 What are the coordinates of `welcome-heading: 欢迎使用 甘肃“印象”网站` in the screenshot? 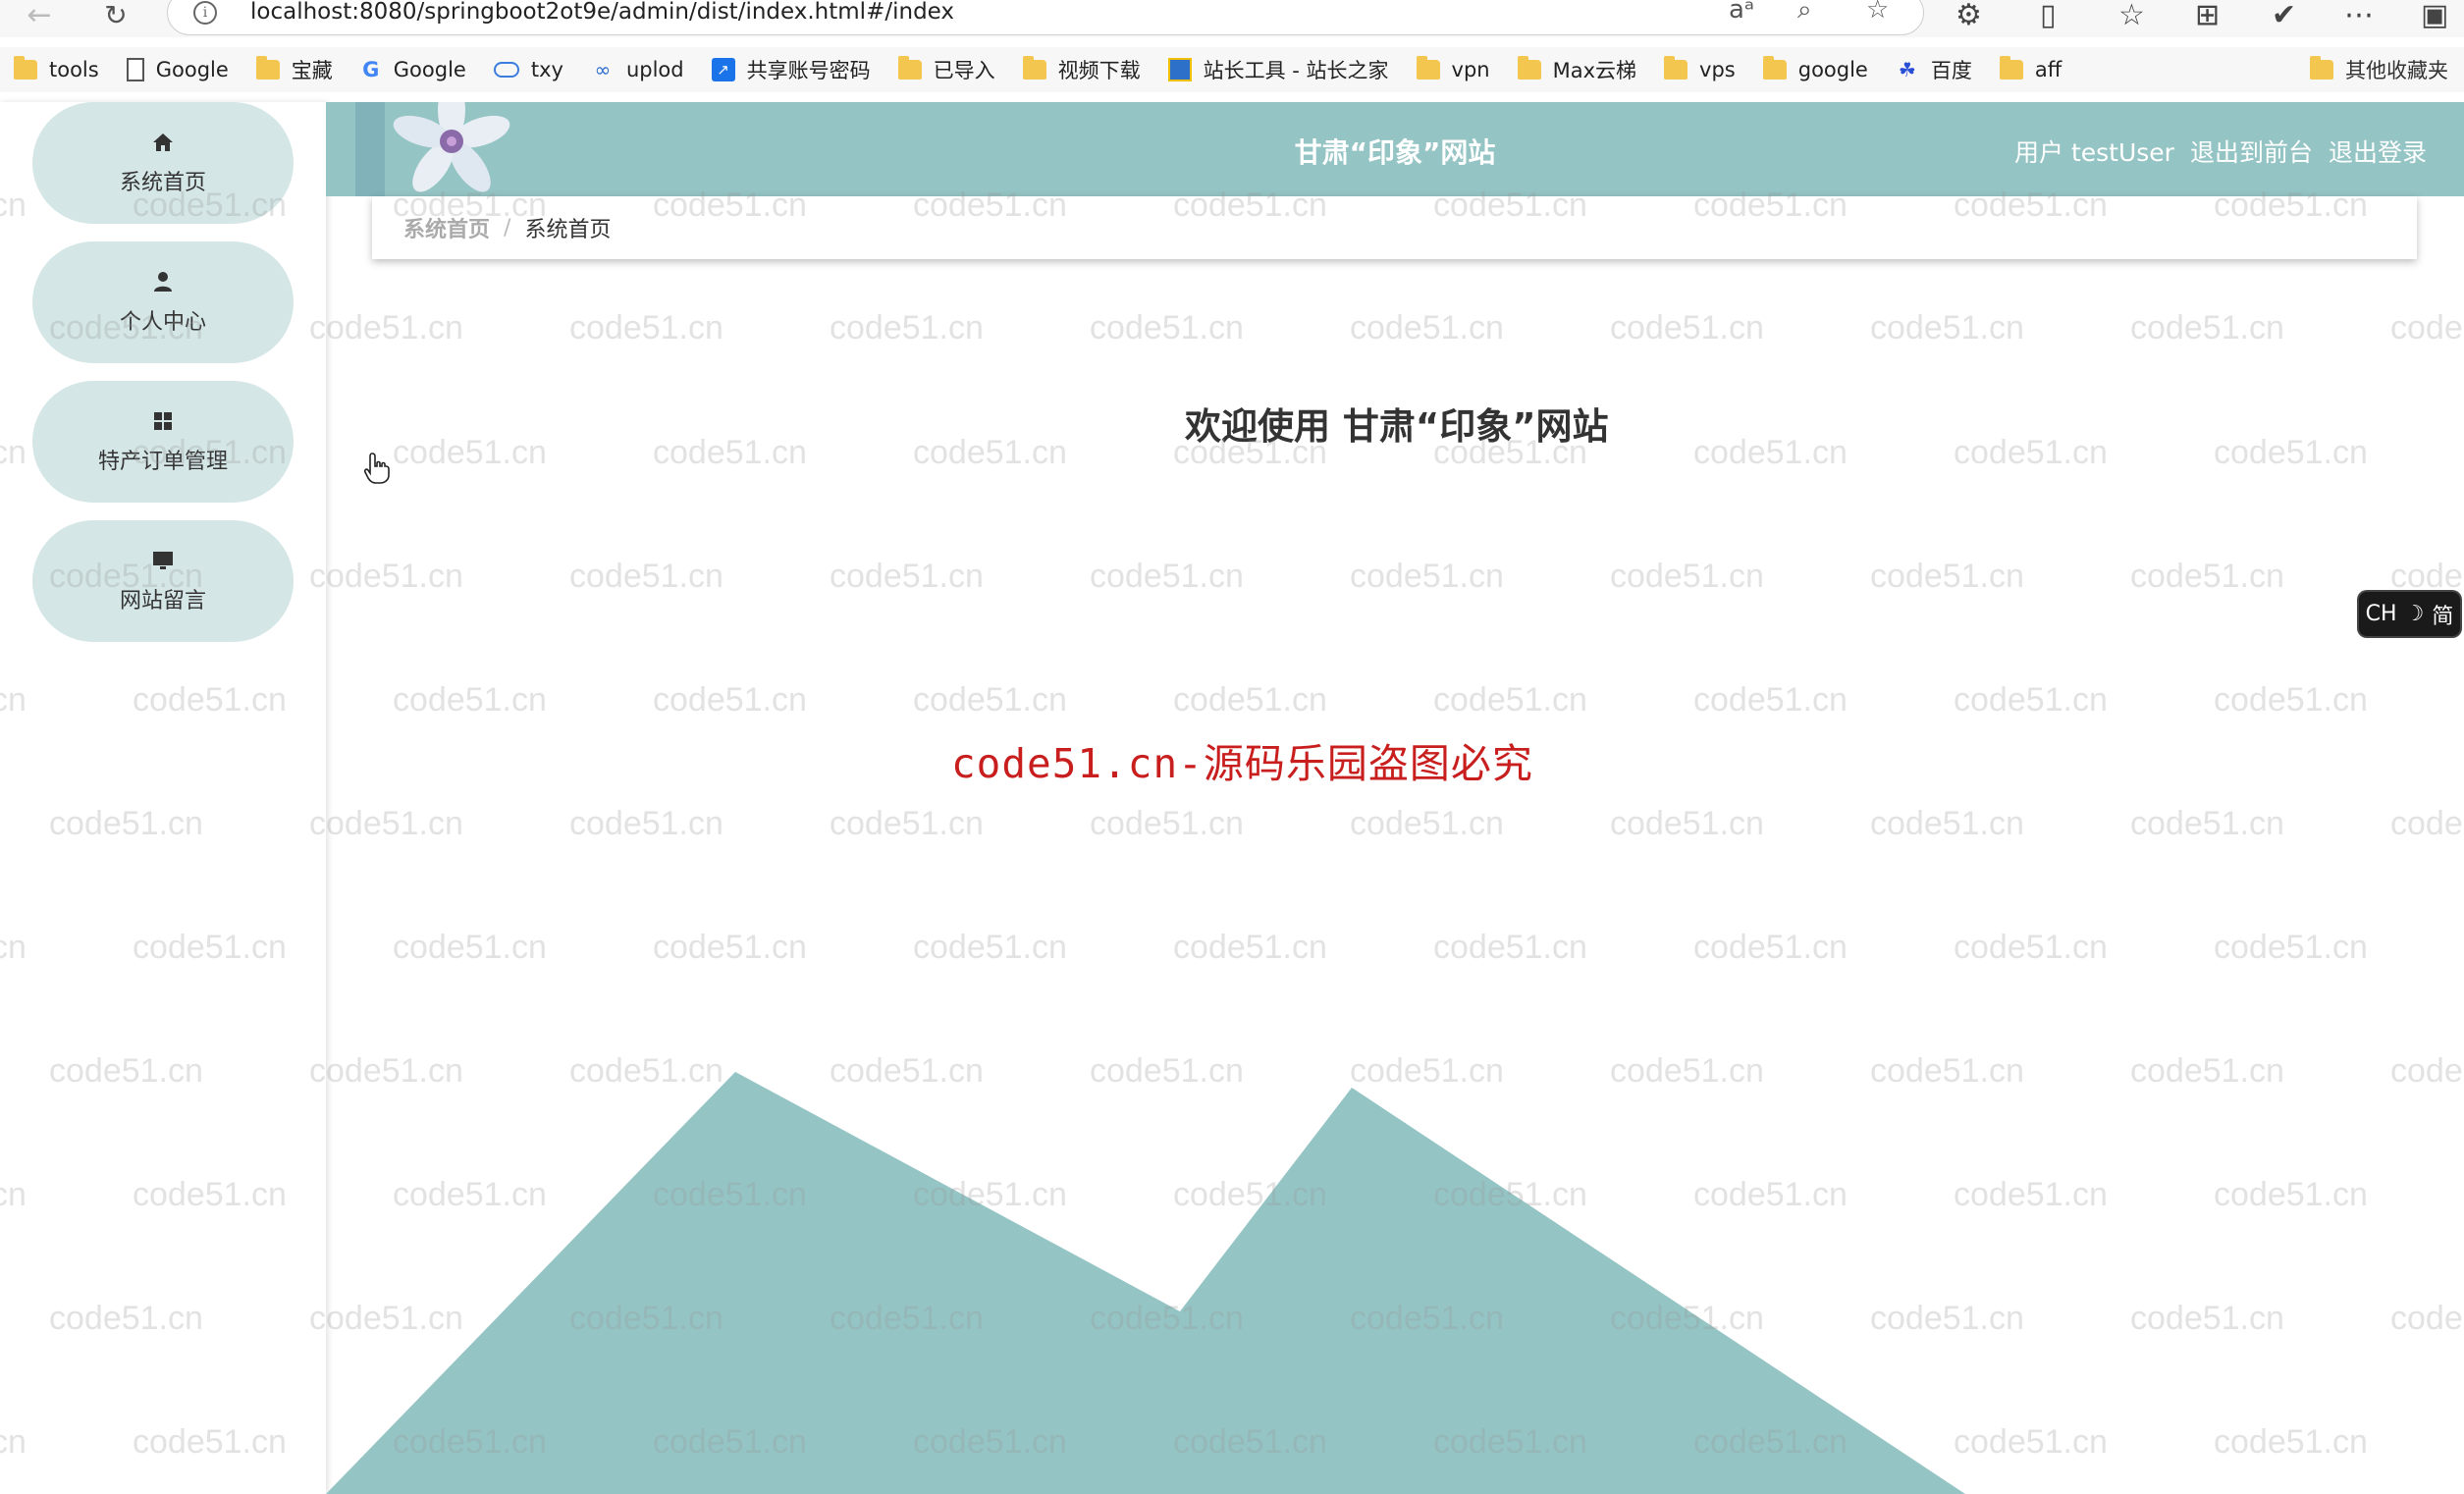 It's located at (1397, 426).